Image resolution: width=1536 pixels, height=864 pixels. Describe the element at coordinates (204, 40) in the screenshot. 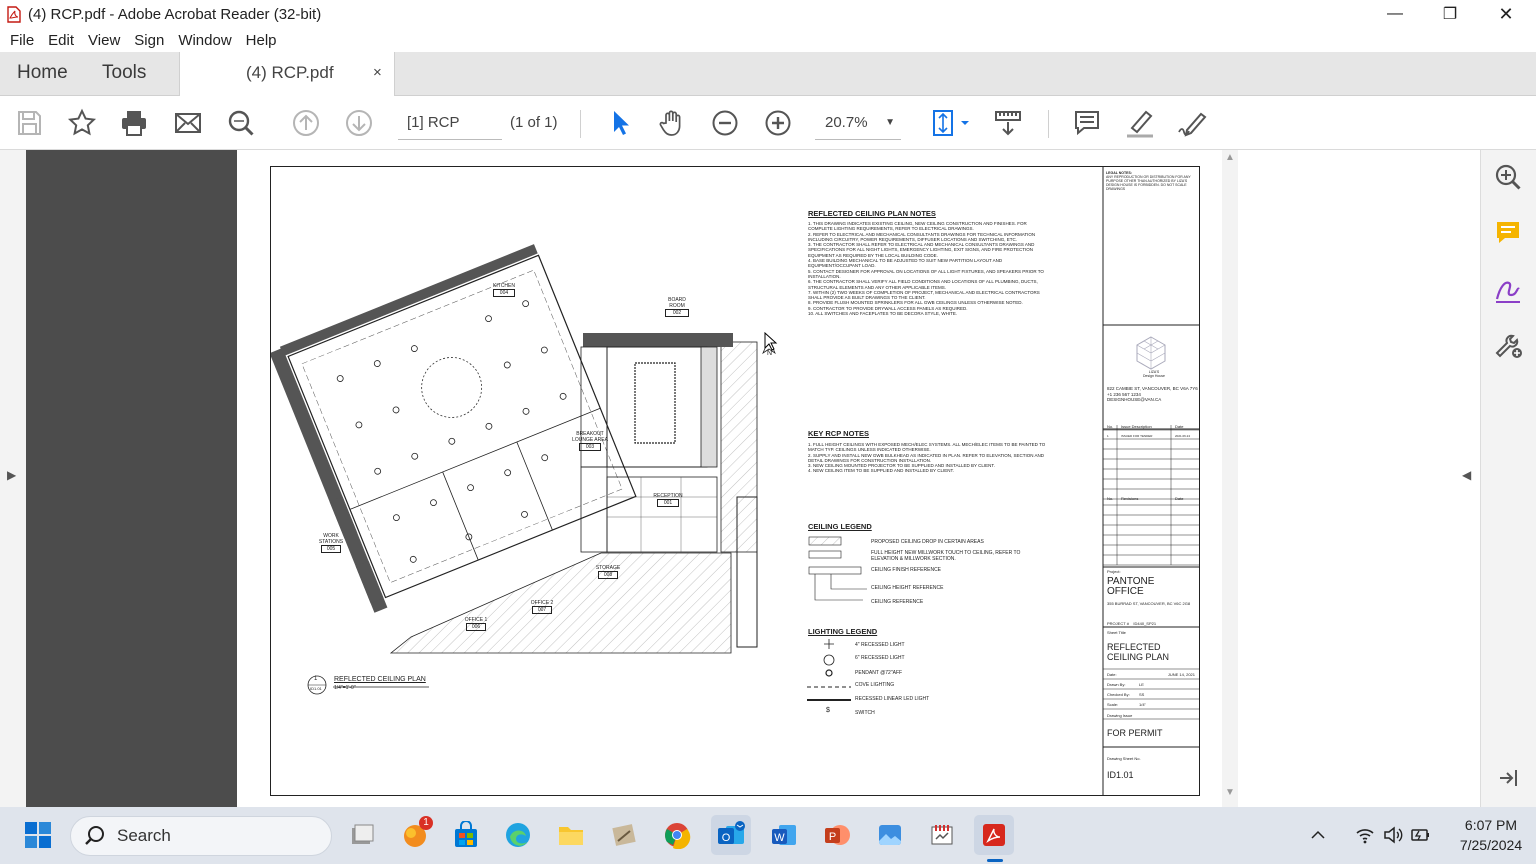

I see `menu-window: Window` at that location.